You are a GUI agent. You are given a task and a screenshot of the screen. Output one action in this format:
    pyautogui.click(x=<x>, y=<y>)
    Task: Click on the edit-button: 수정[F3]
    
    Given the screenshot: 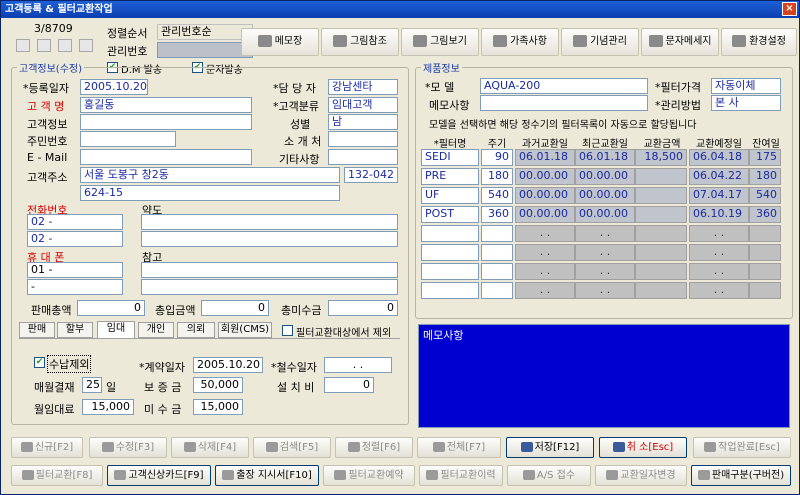 What is the action you would take?
    pyautogui.click(x=128, y=447)
    